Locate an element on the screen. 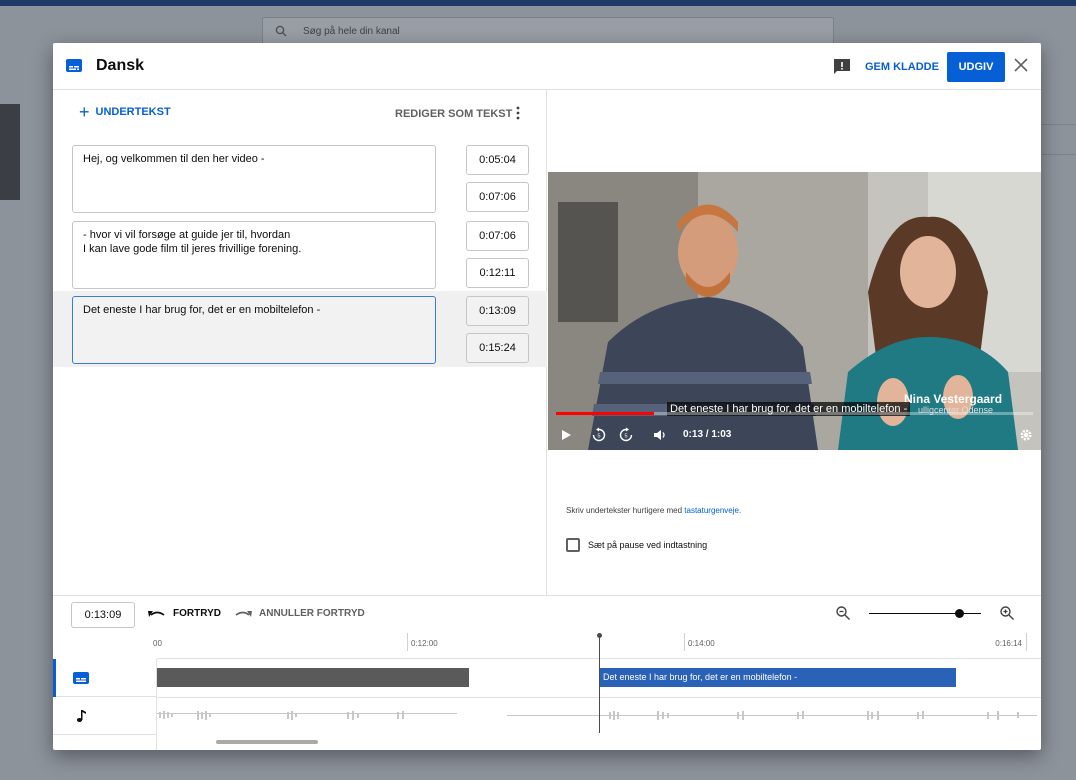 The image size is (1076, 780). cue-end-time: 0:15:24 is located at coordinates (497, 348).